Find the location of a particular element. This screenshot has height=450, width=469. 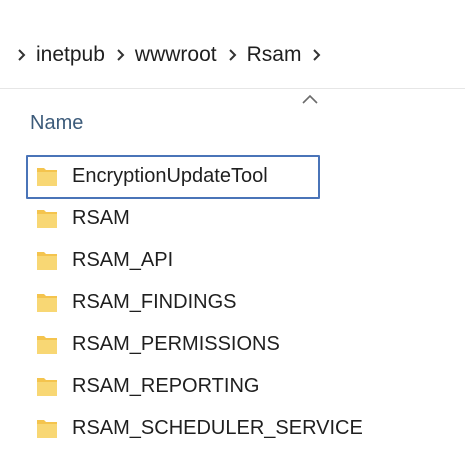

breadcrumb: inetpub wwwroot Rsam is located at coordinates (169, 55).